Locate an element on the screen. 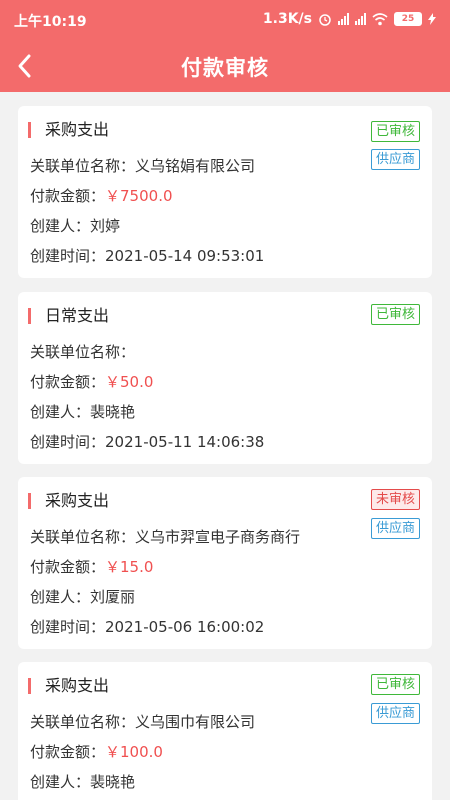 The image size is (450, 800). status-time: 上午10:19 is located at coordinates (50, 22).